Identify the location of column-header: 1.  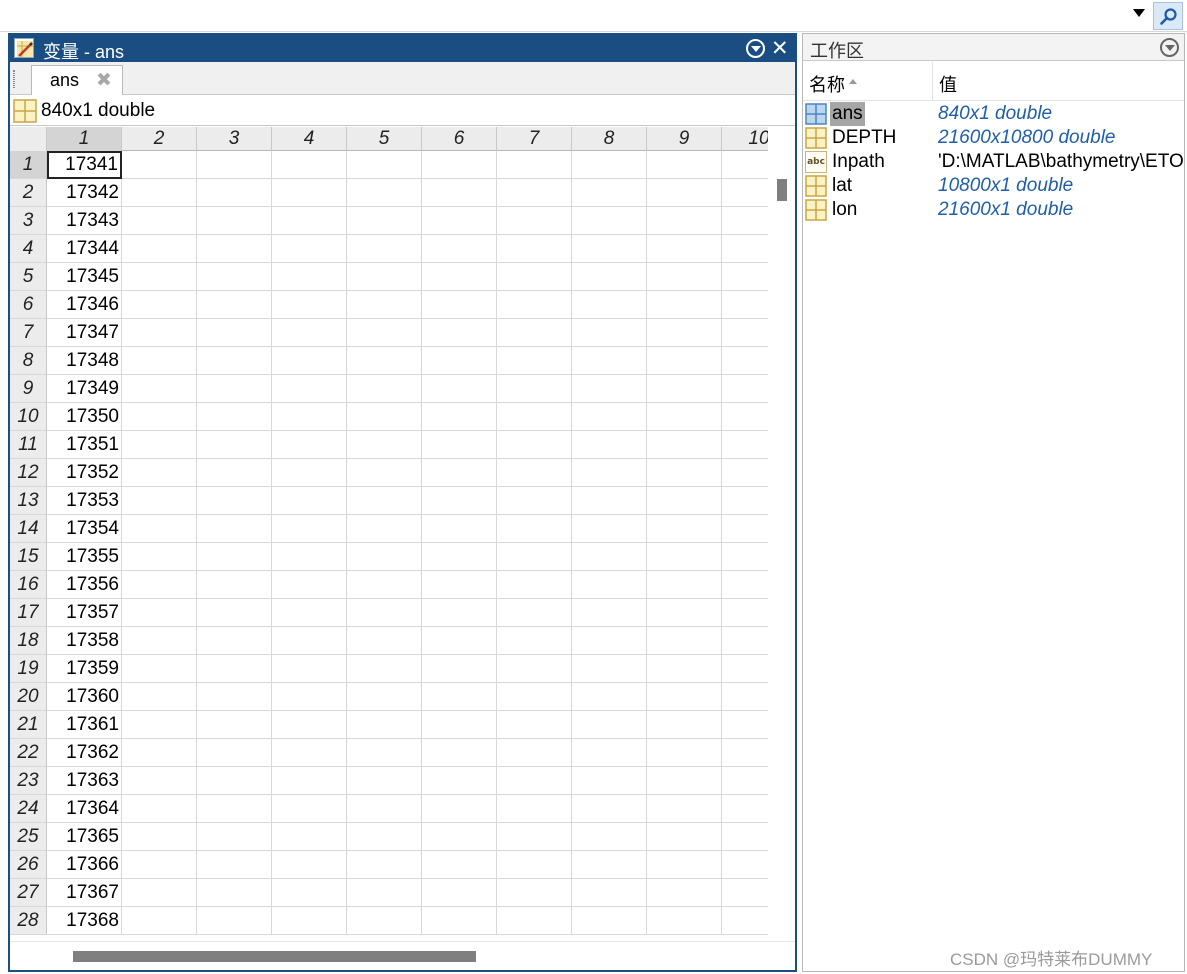
(84, 139).